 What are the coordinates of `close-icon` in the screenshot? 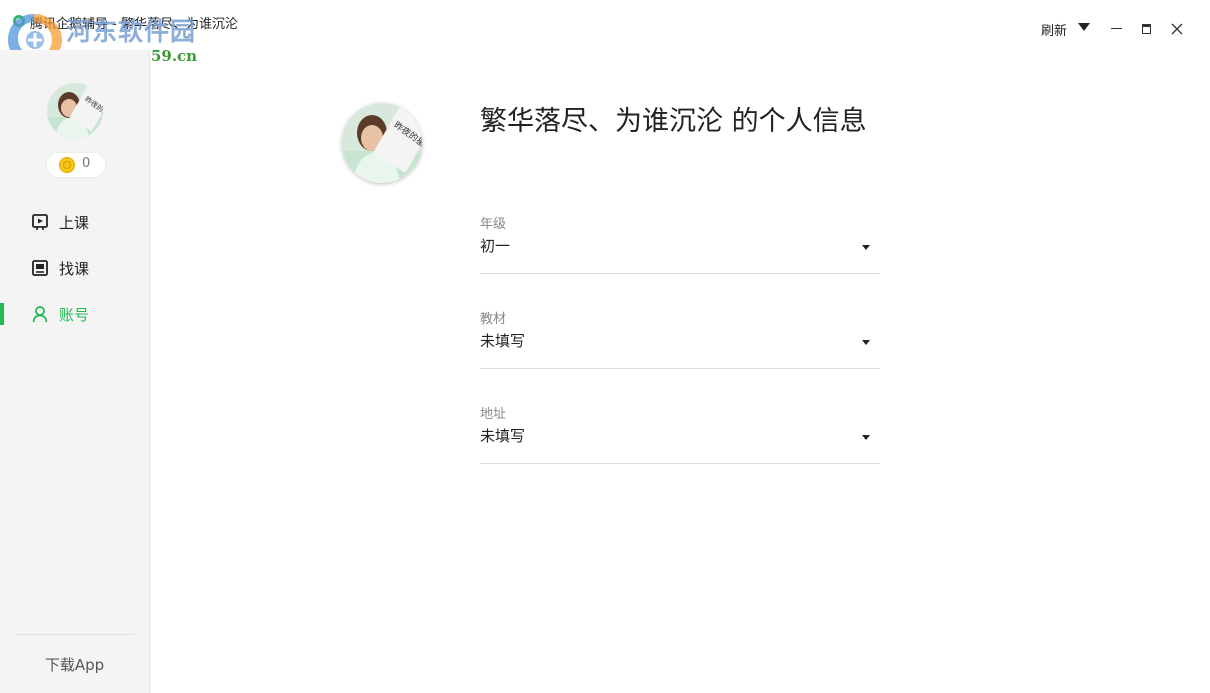 It's located at (1177, 29).